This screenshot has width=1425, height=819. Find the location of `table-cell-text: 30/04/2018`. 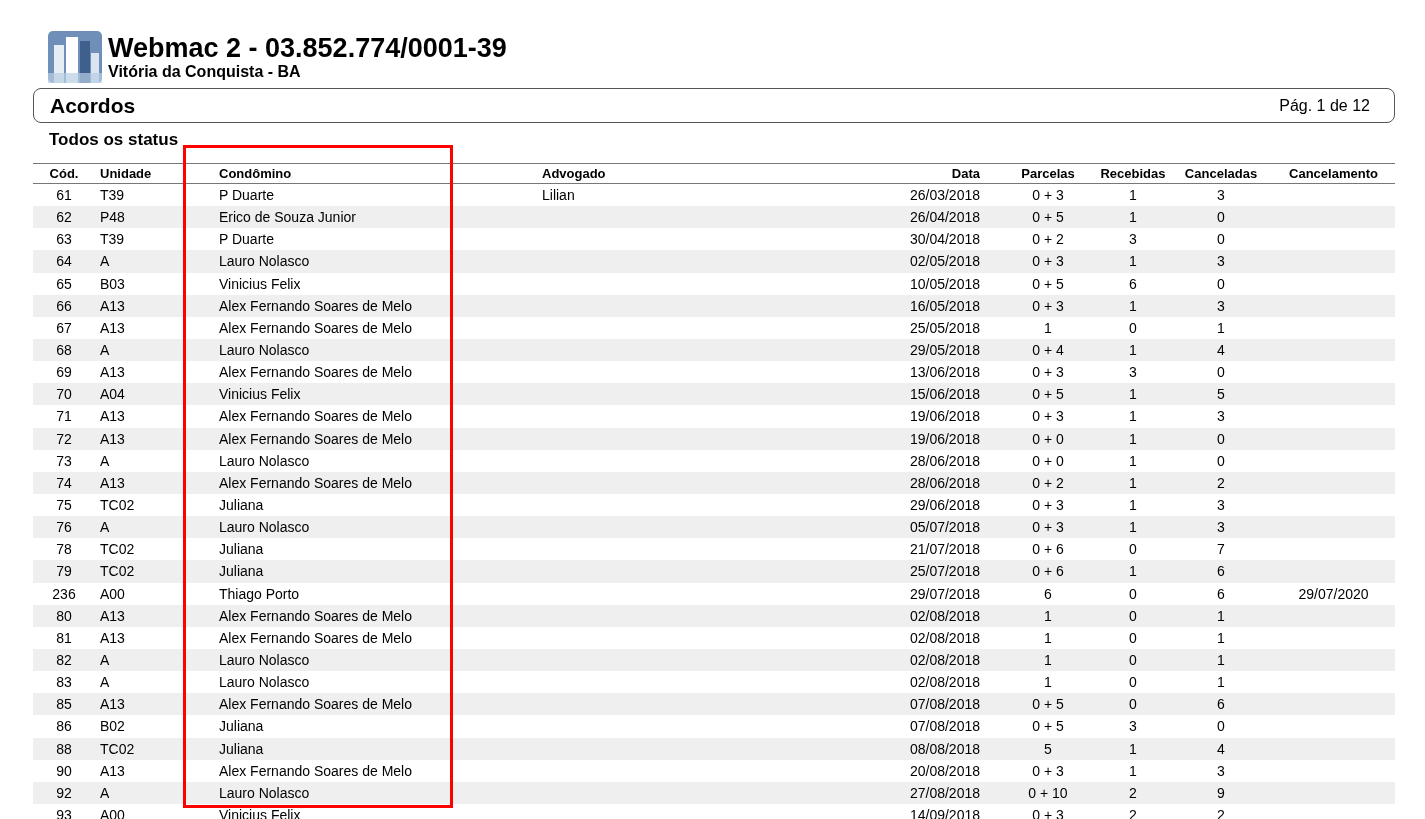

table-cell-text: 30/04/2018 is located at coordinates (944, 239).